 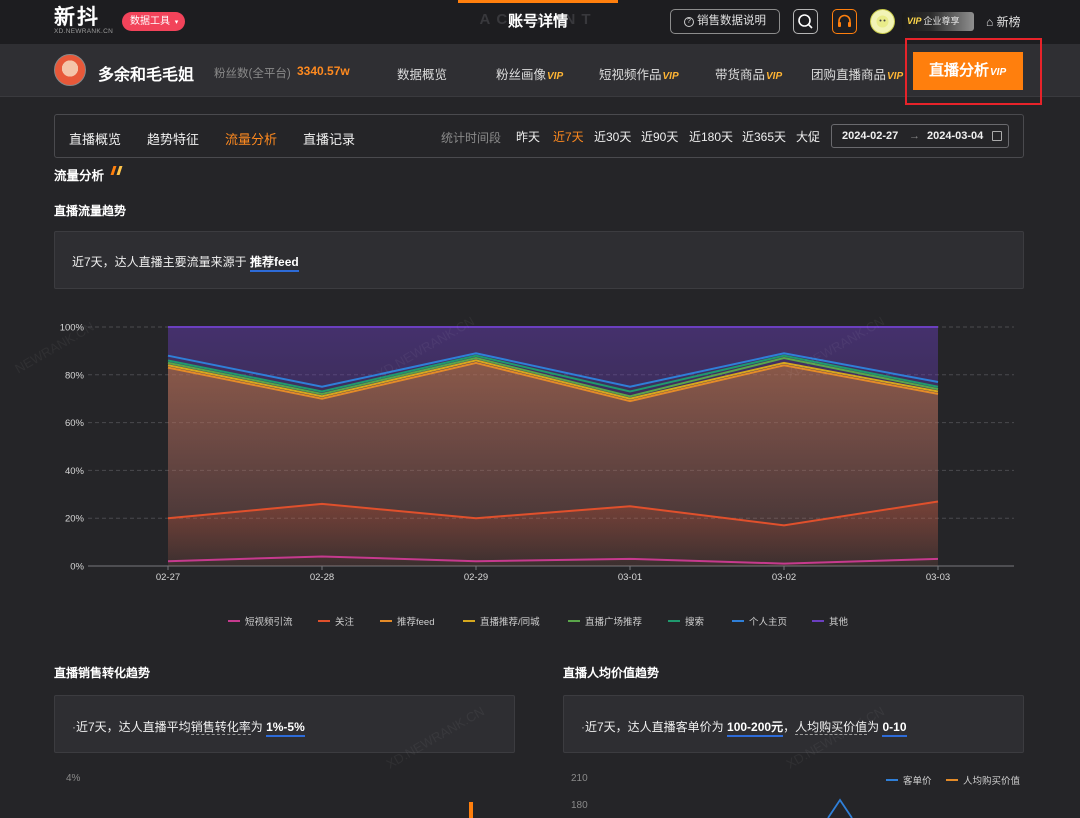 What do you see at coordinates (251, 138) in the screenshot?
I see `subtab-traffic-analysis: 流量分析` at bounding box center [251, 138].